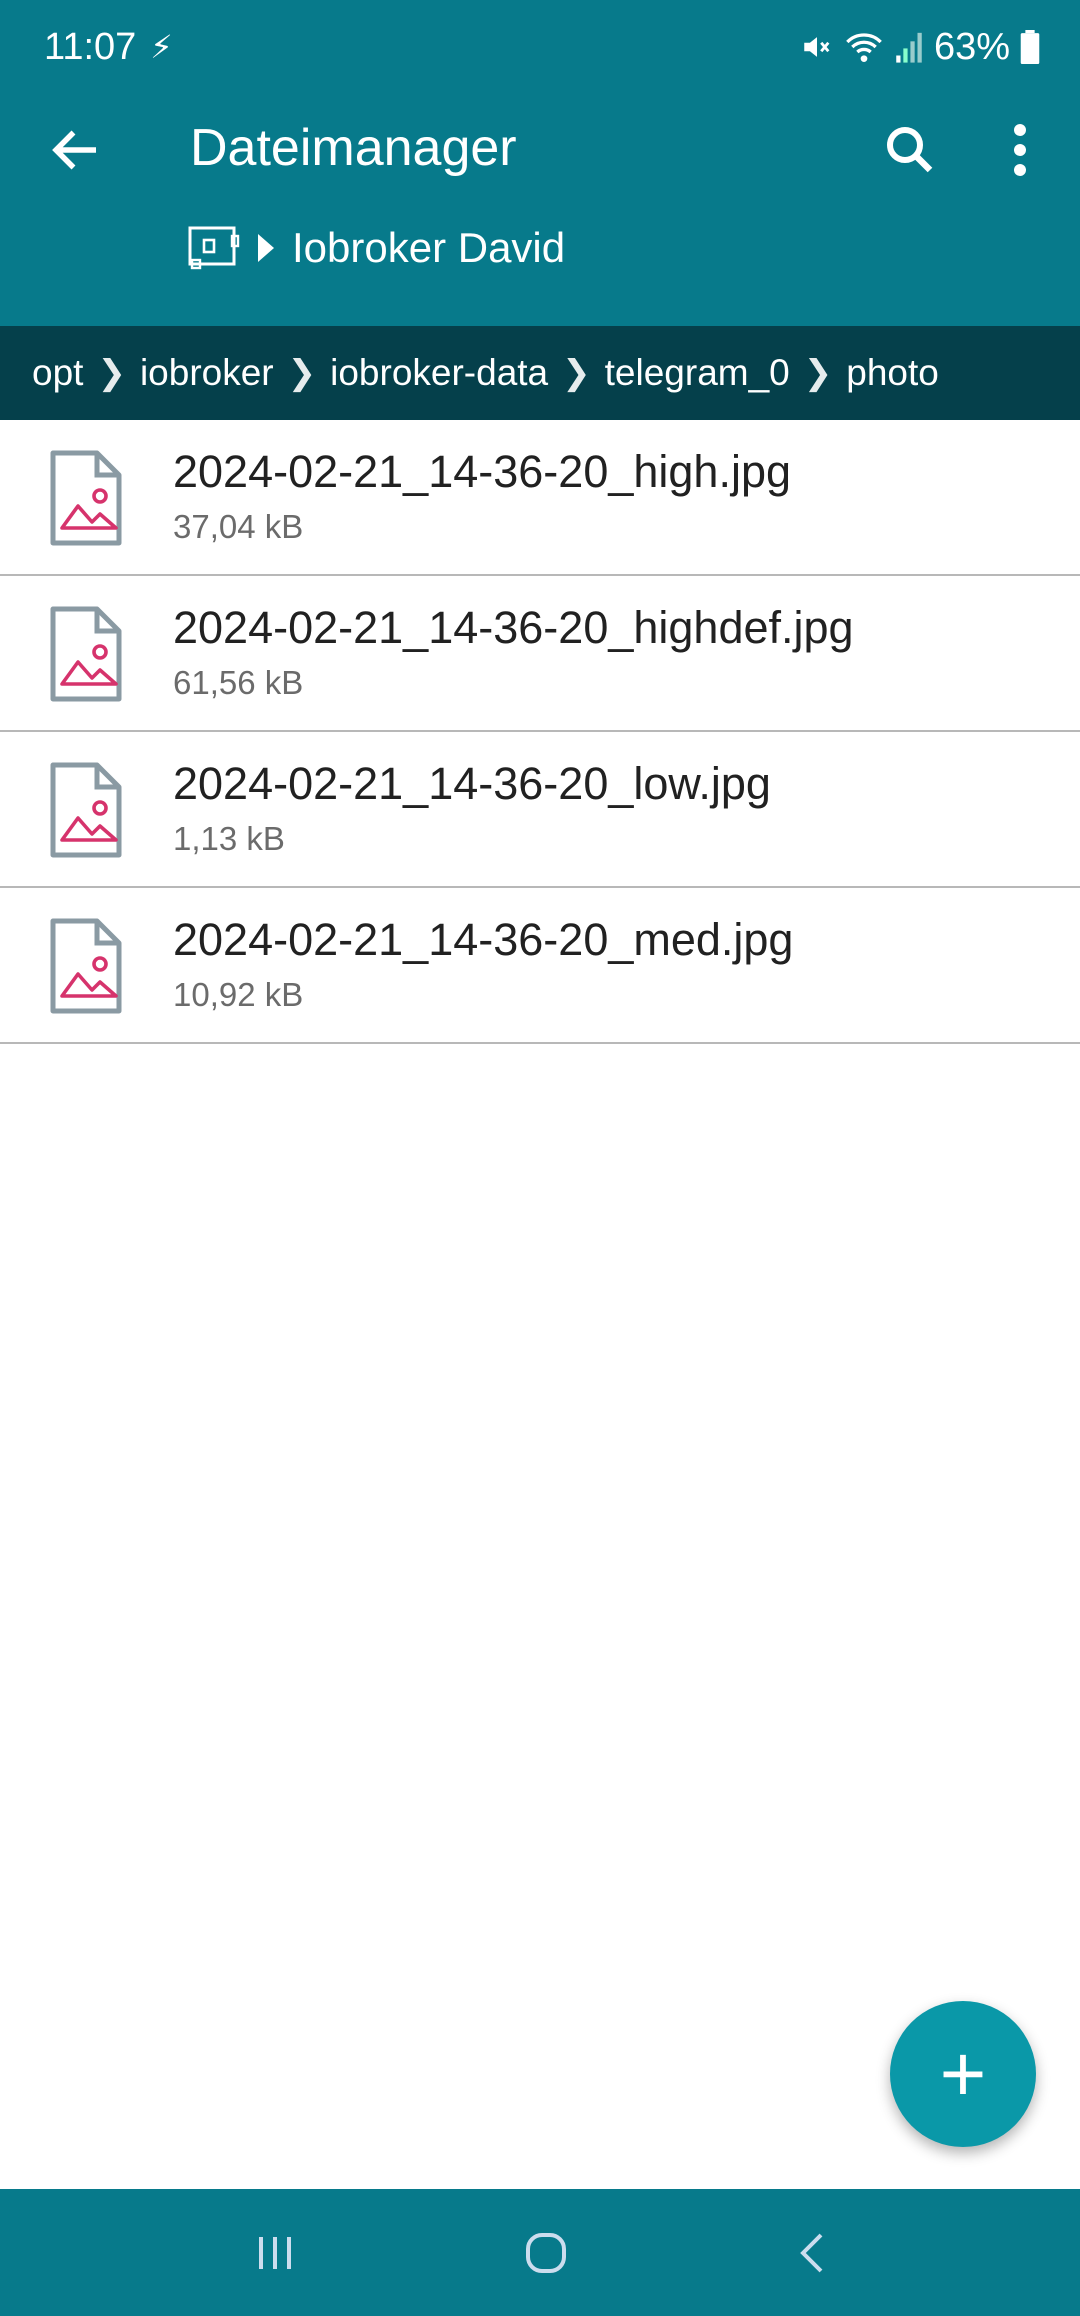  I want to click on file-name: 2024-02-21_14-36-20_med.jpg, so click(483, 939).